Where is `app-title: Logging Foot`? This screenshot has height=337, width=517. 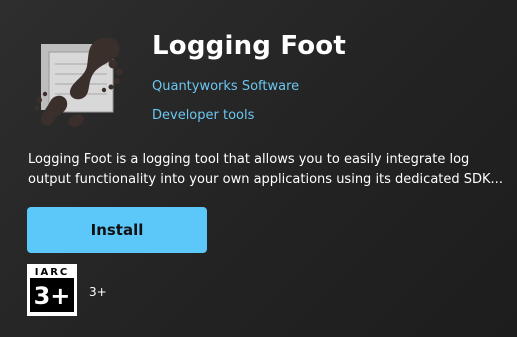
app-title: Logging Foot is located at coordinates (249, 46).